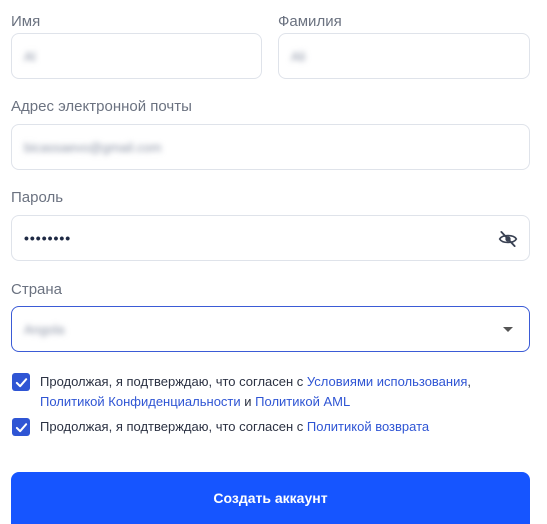  What do you see at coordinates (508, 239) in the screenshot?
I see `eye-off-icon` at bounding box center [508, 239].